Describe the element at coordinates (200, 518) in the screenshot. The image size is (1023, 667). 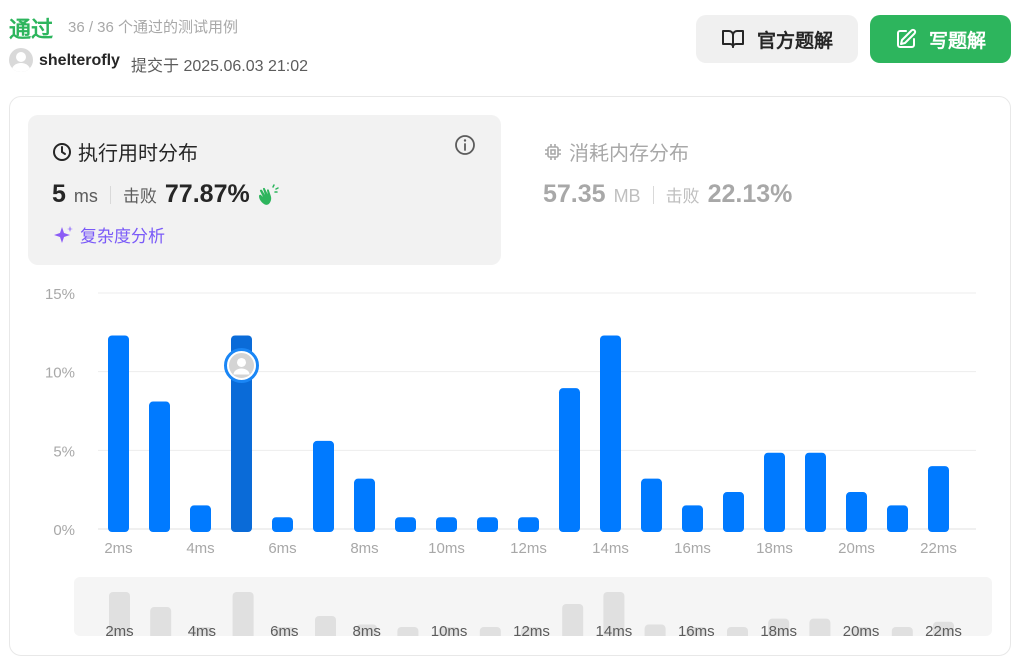
I see `bar-4ms` at that location.